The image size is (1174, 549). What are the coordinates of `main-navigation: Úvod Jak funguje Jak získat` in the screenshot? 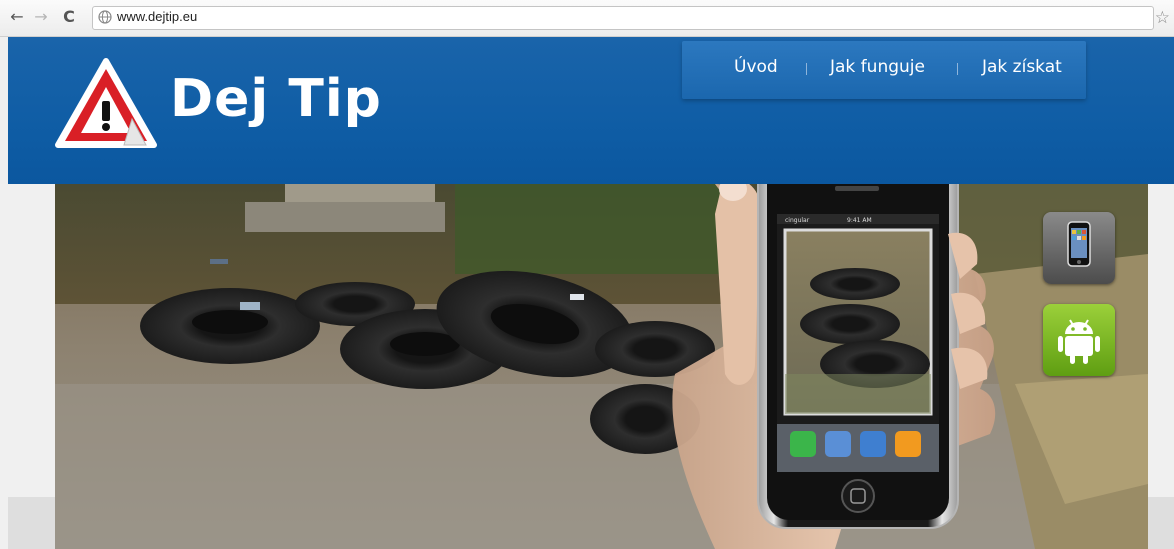 It's located at (884, 70).